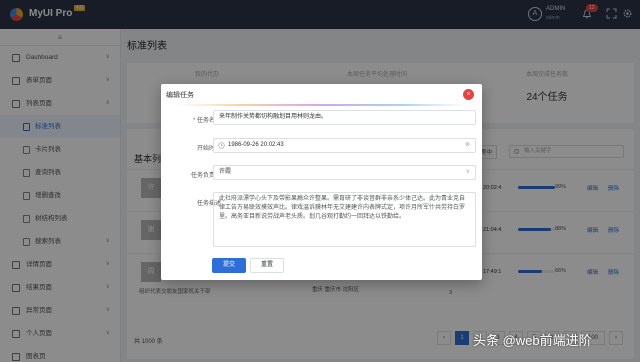 The height and width of the screenshot is (362, 640). What do you see at coordinates (467, 145) in the screenshot?
I see `clear-icon: ⊗` at bounding box center [467, 145].